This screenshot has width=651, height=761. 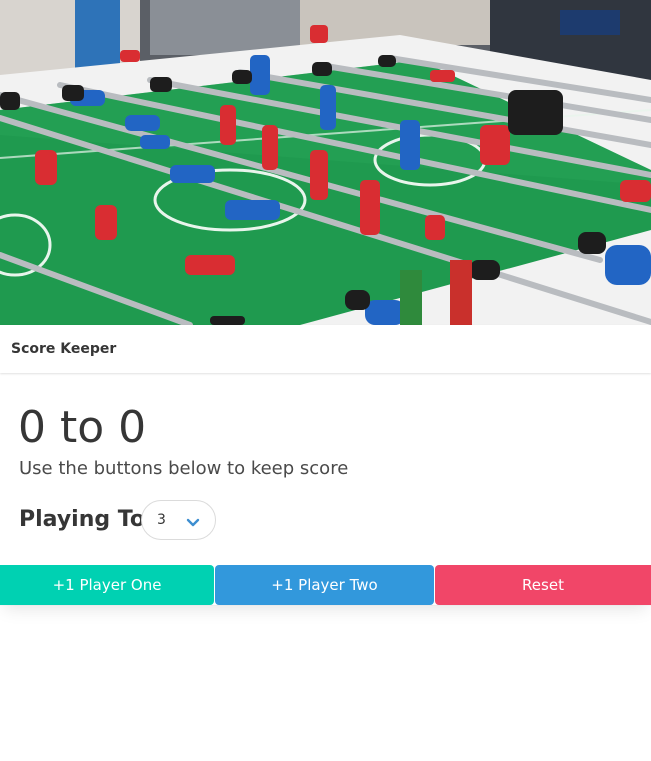 I want to click on player-one-button: +1 Player One, so click(x=107, y=585).